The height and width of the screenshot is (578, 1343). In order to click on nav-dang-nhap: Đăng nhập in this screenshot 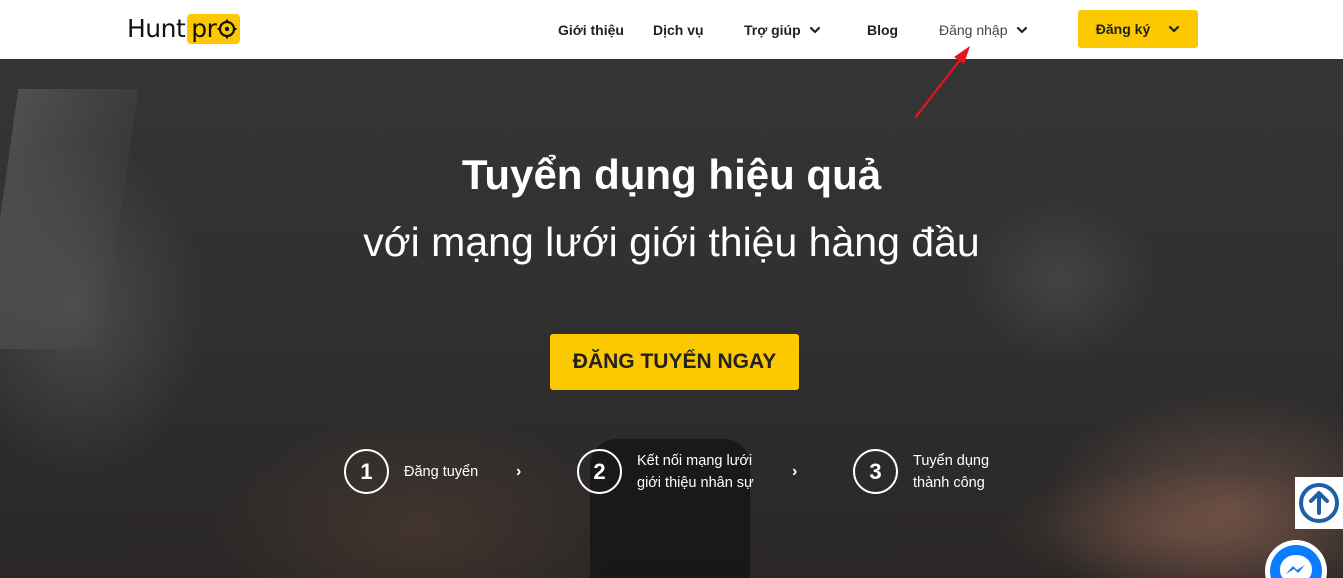, I will do `click(983, 29)`.